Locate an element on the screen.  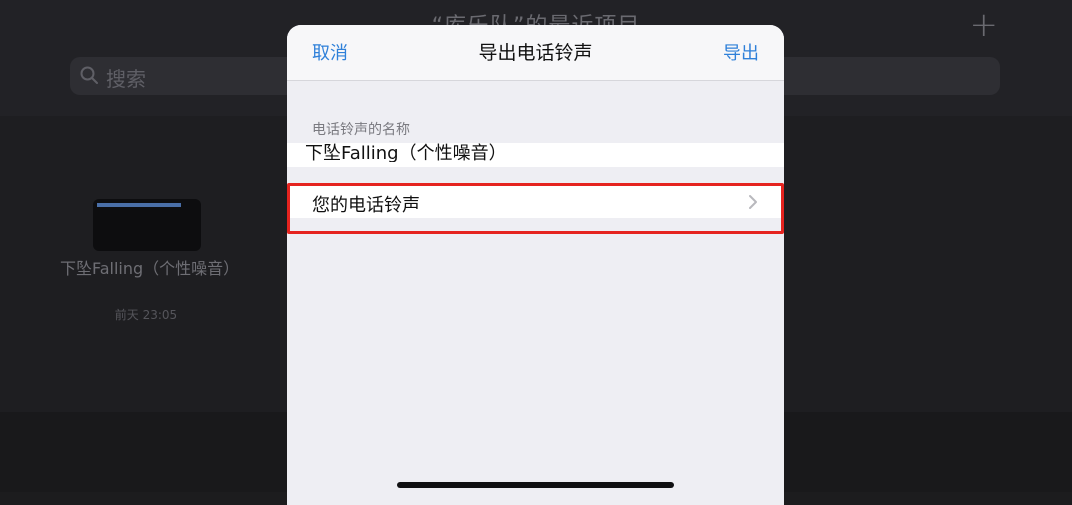
your-ringtones-row: 您的电话铃声 is located at coordinates (535, 202).